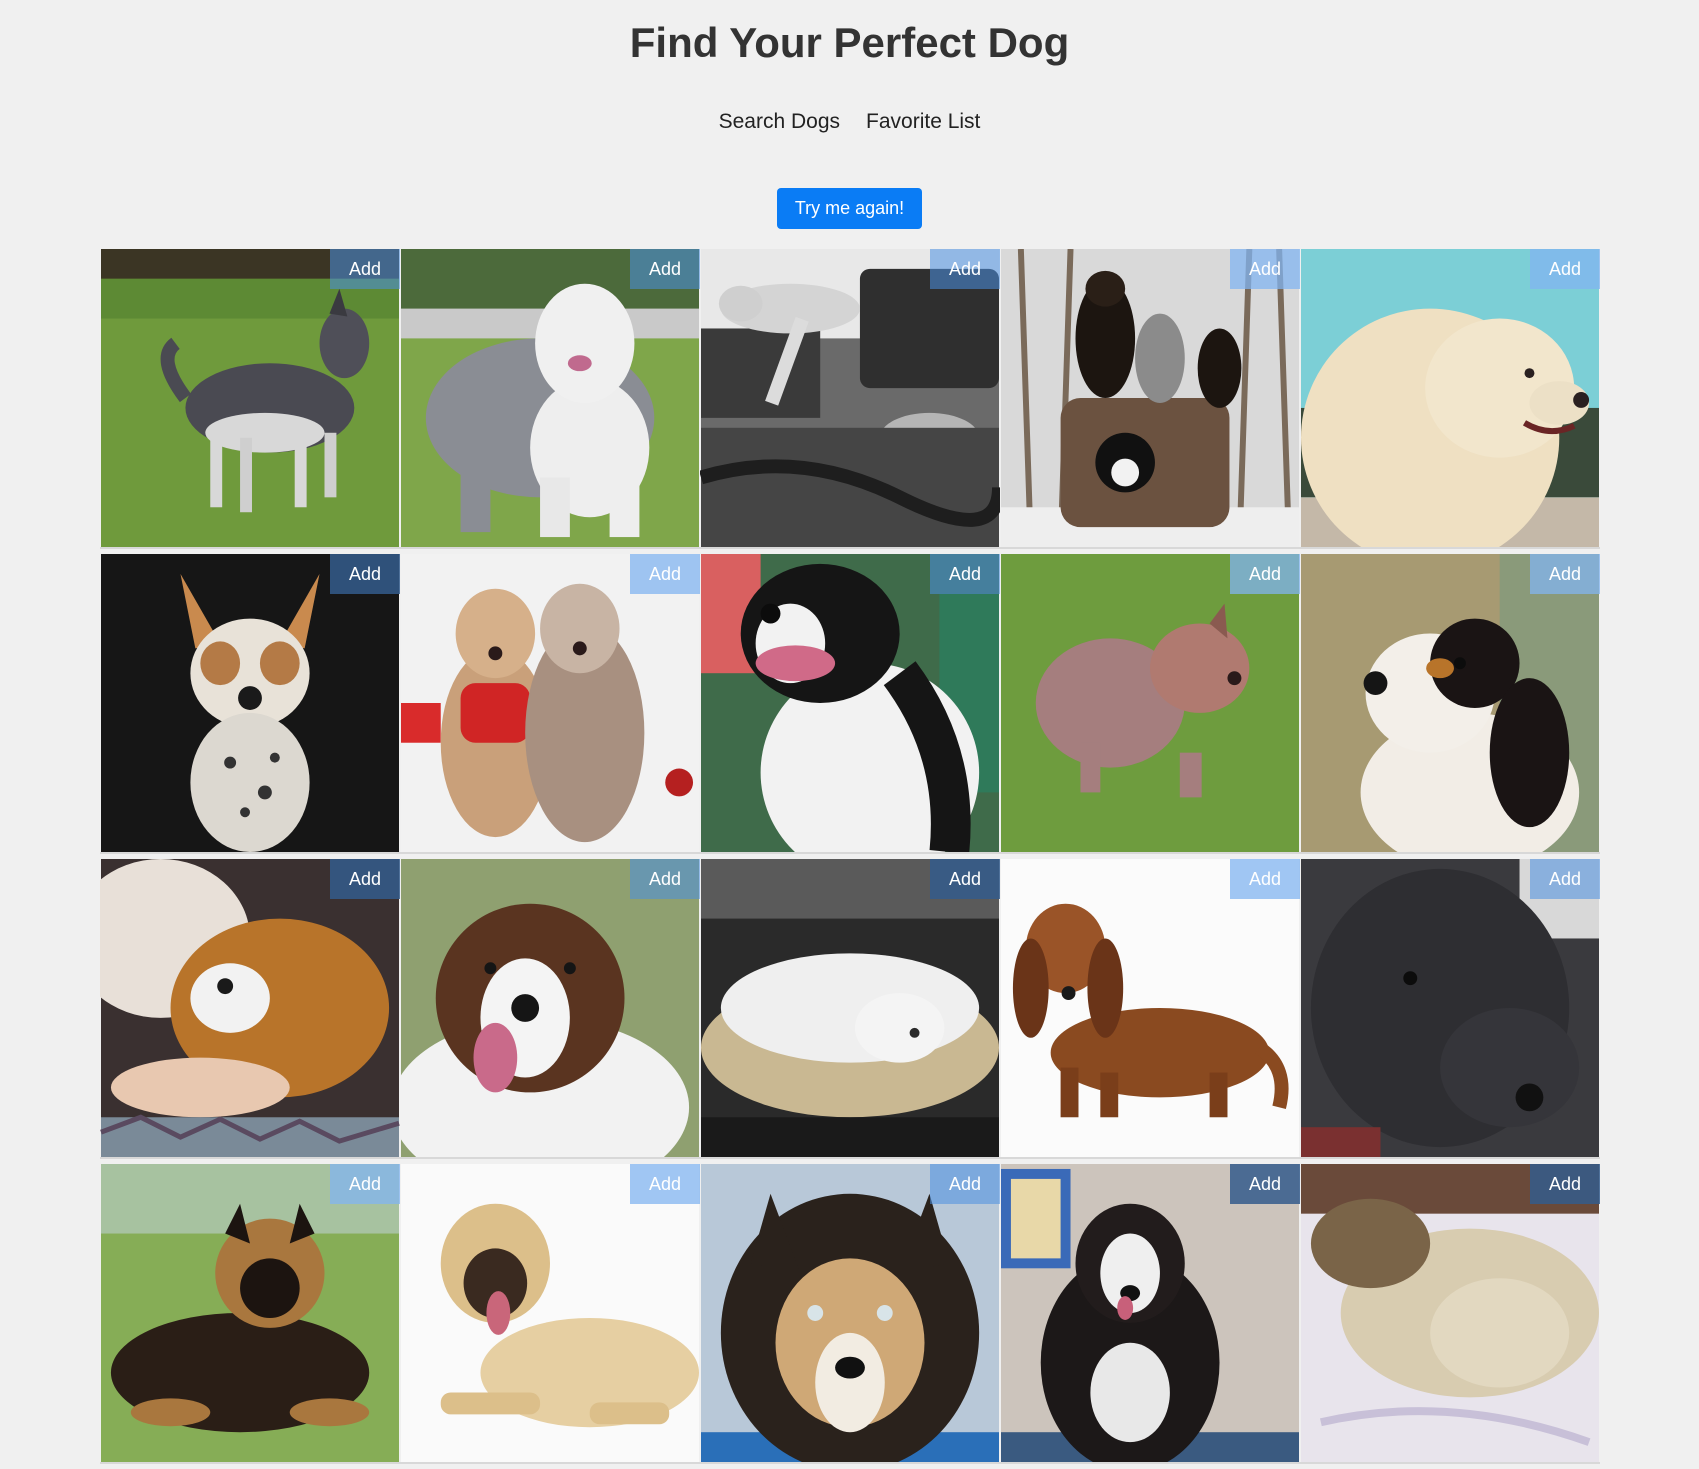  I want to click on try-again-button: Try me again!, so click(849, 208).